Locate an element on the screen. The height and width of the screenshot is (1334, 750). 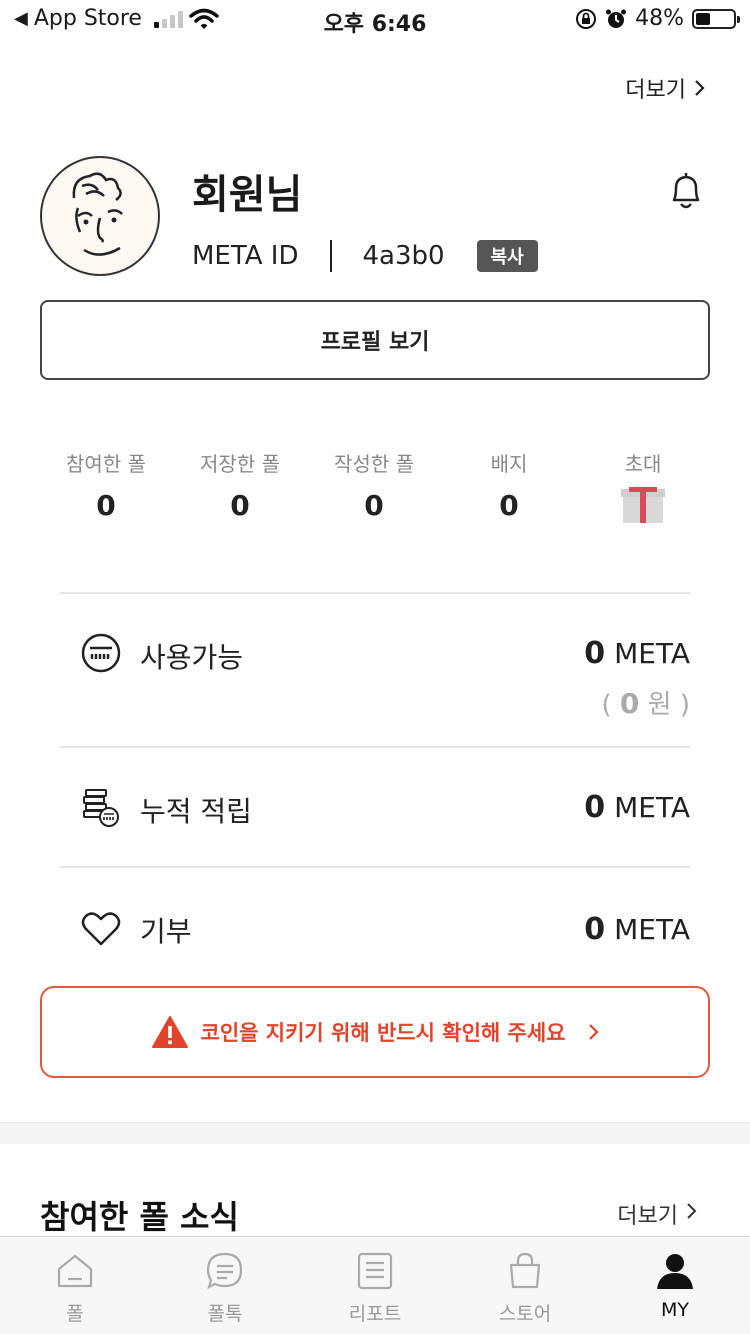
meta-id-label: META ID is located at coordinates (245, 256).